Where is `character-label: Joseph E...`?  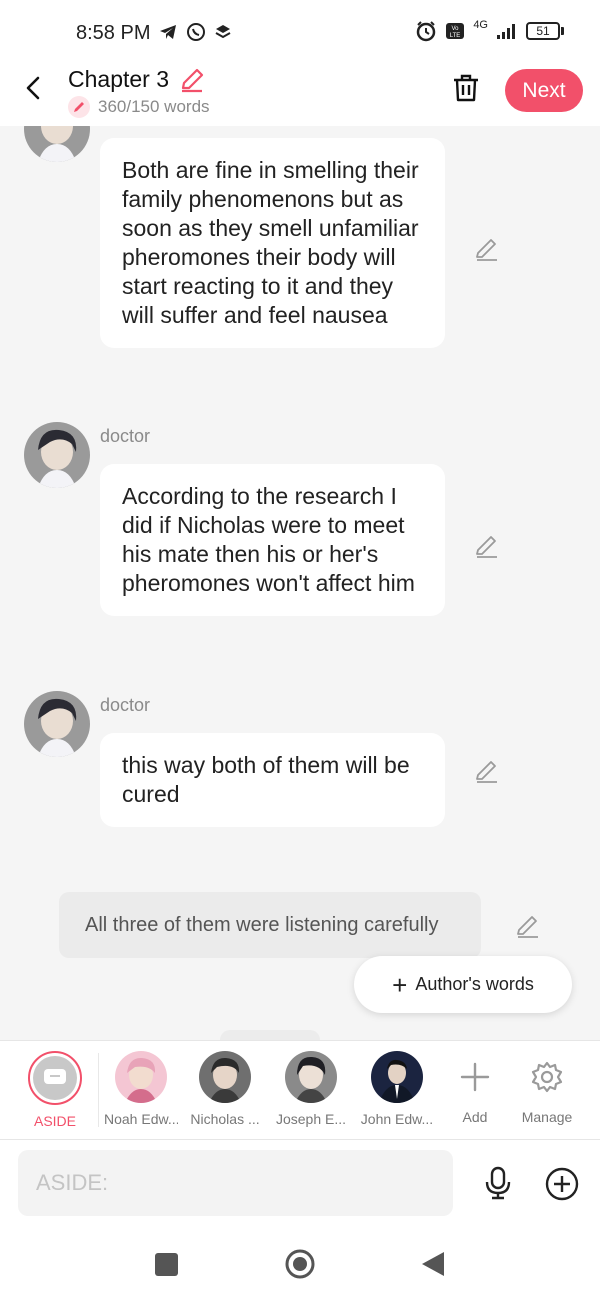 character-label: Joseph E... is located at coordinates (311, 1119).